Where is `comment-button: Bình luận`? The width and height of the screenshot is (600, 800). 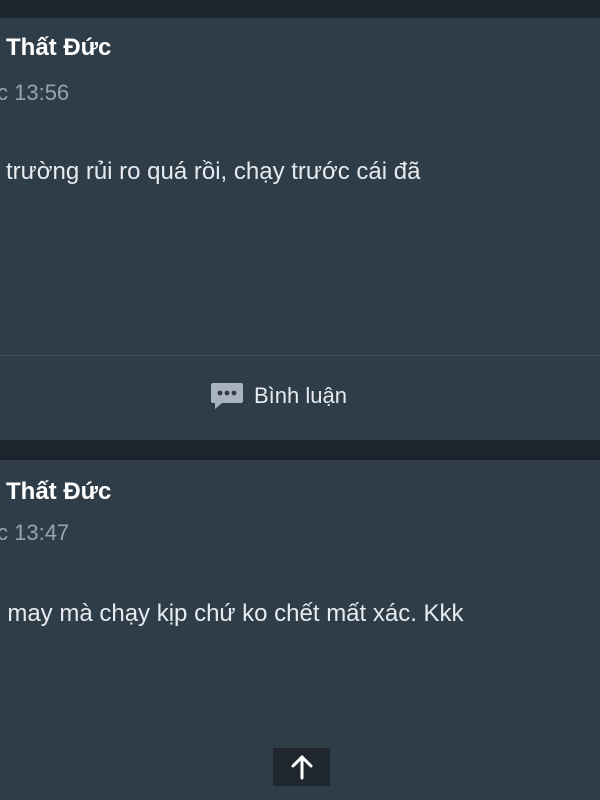
comment-button: Bình luận is located at coordinates (278, 396).